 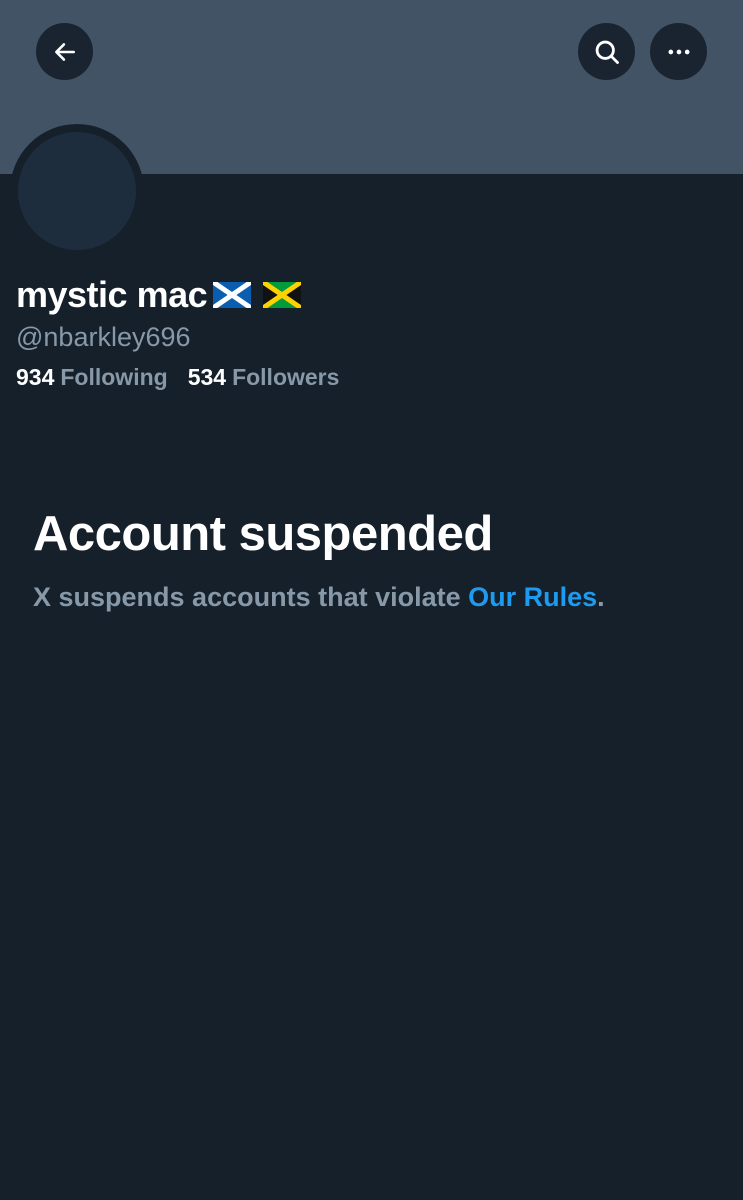 What do you see at coordinates (114, 377) in the screenshot?
I see `following-label: Following` at bounding box center [114, 377].